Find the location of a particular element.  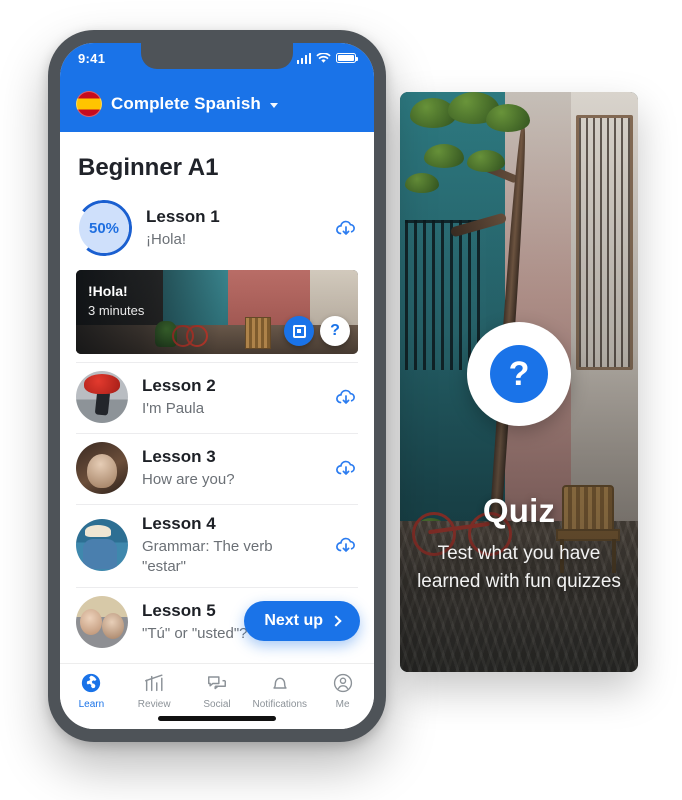

next-up-button: Next up is located at coordinates (302, 621).